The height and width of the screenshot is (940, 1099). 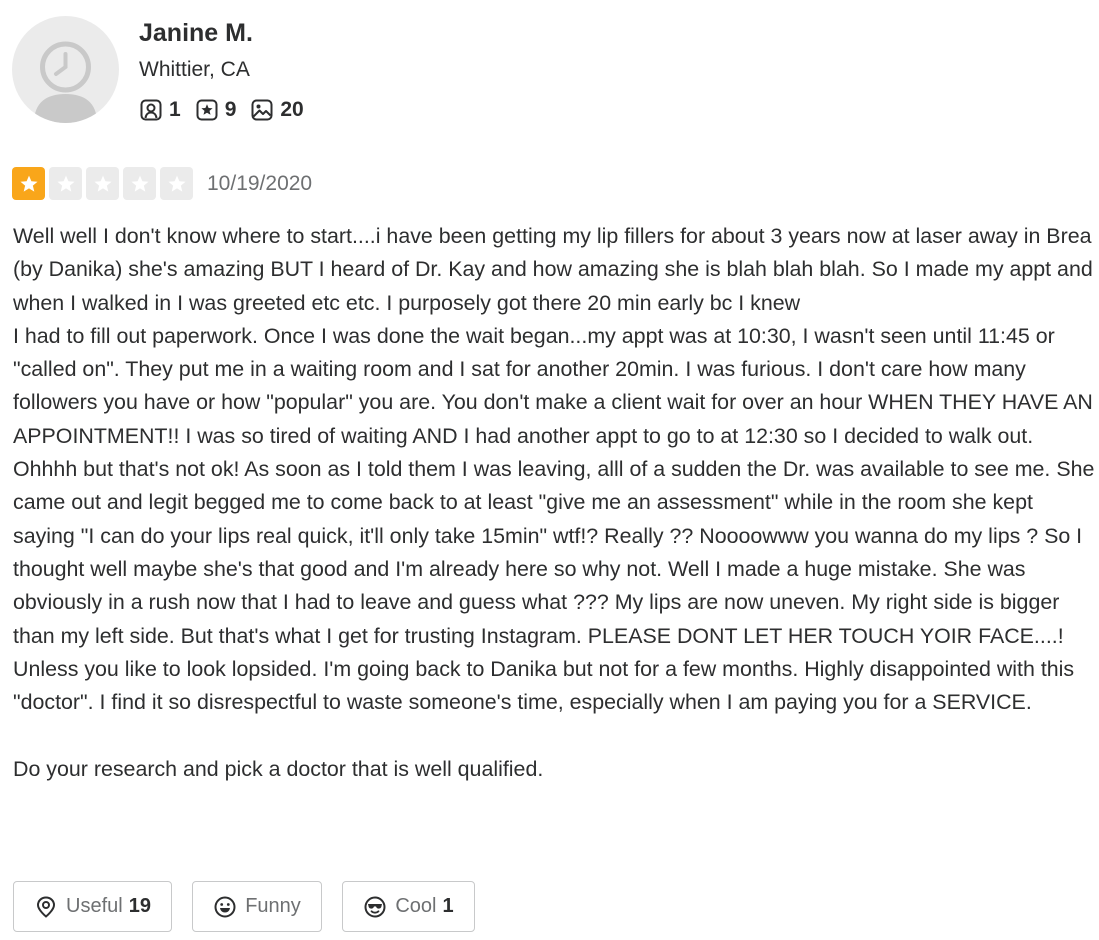 What do you see at coordinates (196, 33) in the screenshot?
I see `user-name: Janine M.` at bounding box center [196, 33].